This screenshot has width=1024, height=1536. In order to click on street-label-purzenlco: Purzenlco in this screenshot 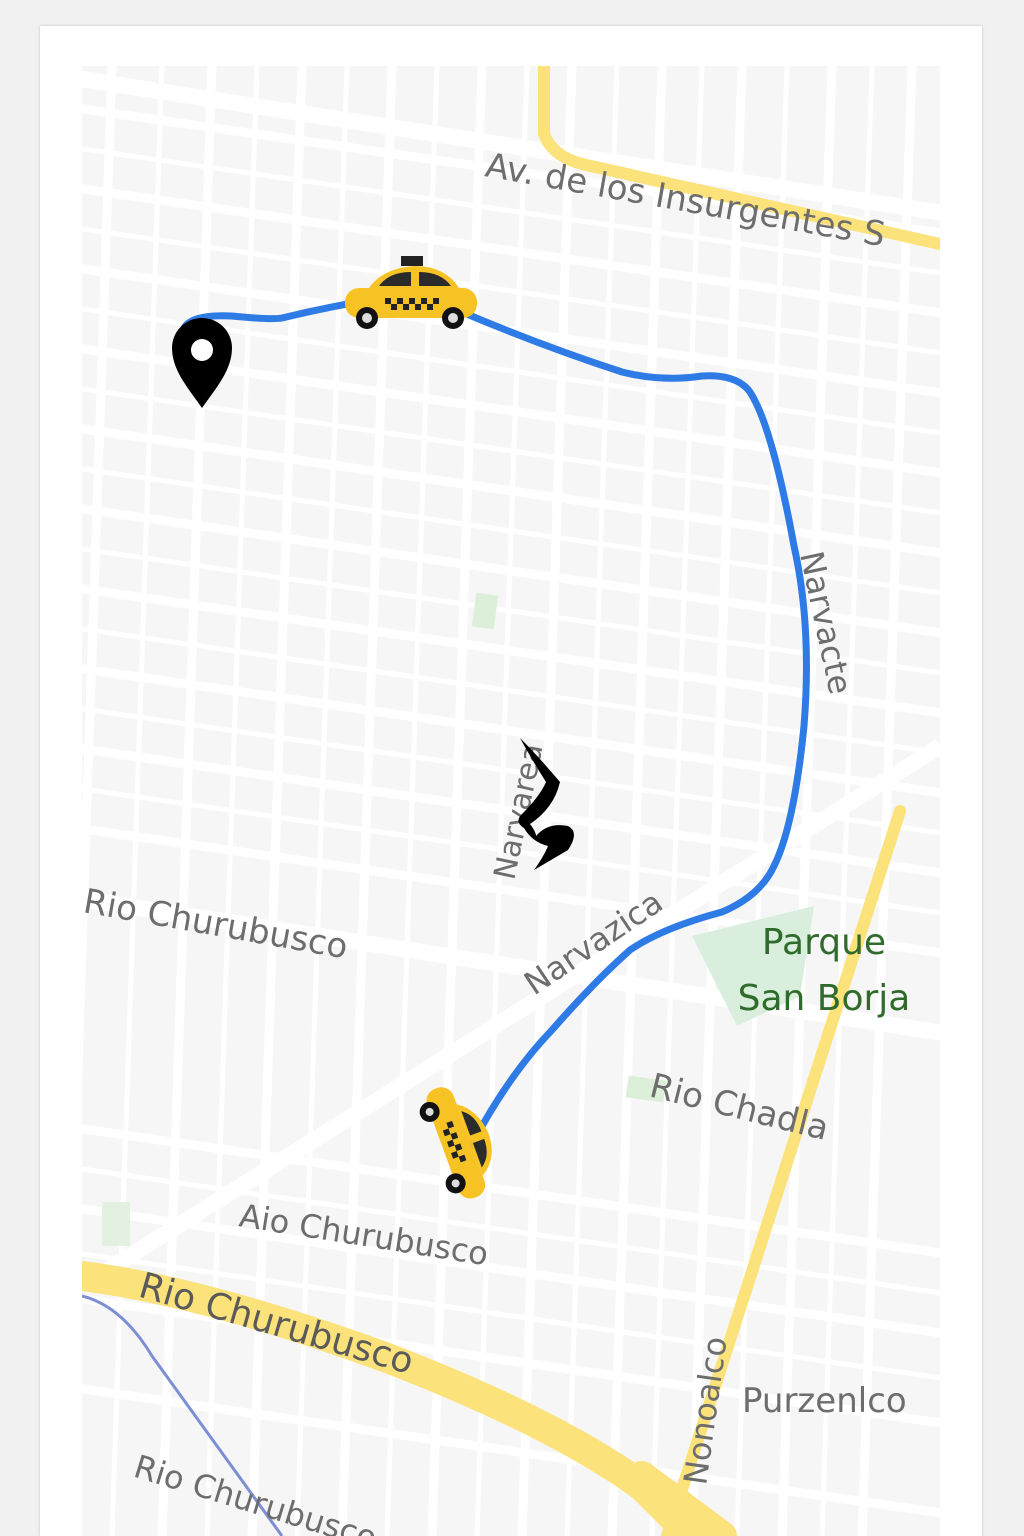, I will do `click(824, 1401)`.